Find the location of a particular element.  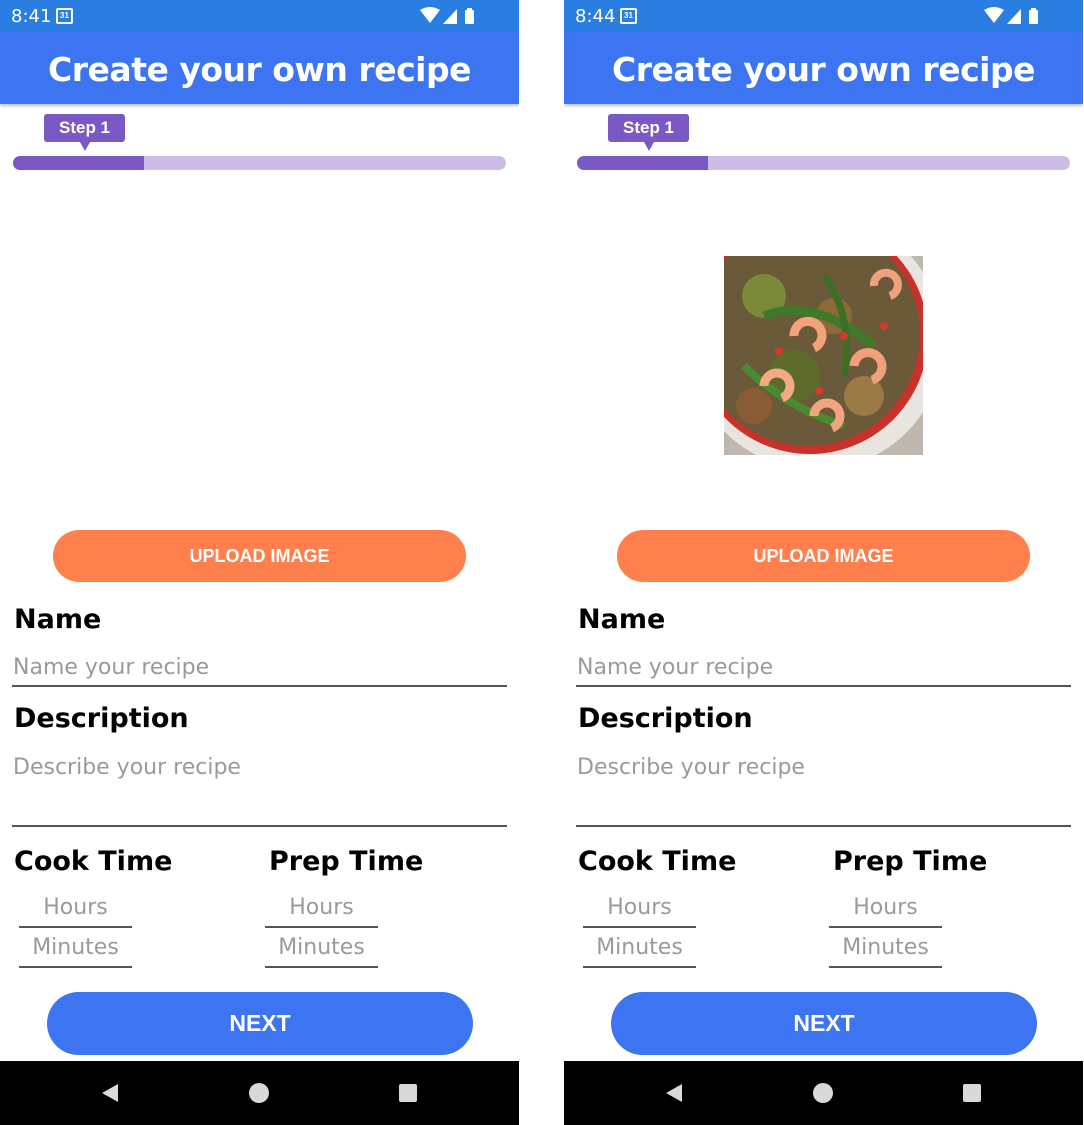

status-bar: 8:44 31 is located at coordinates (823, 16).